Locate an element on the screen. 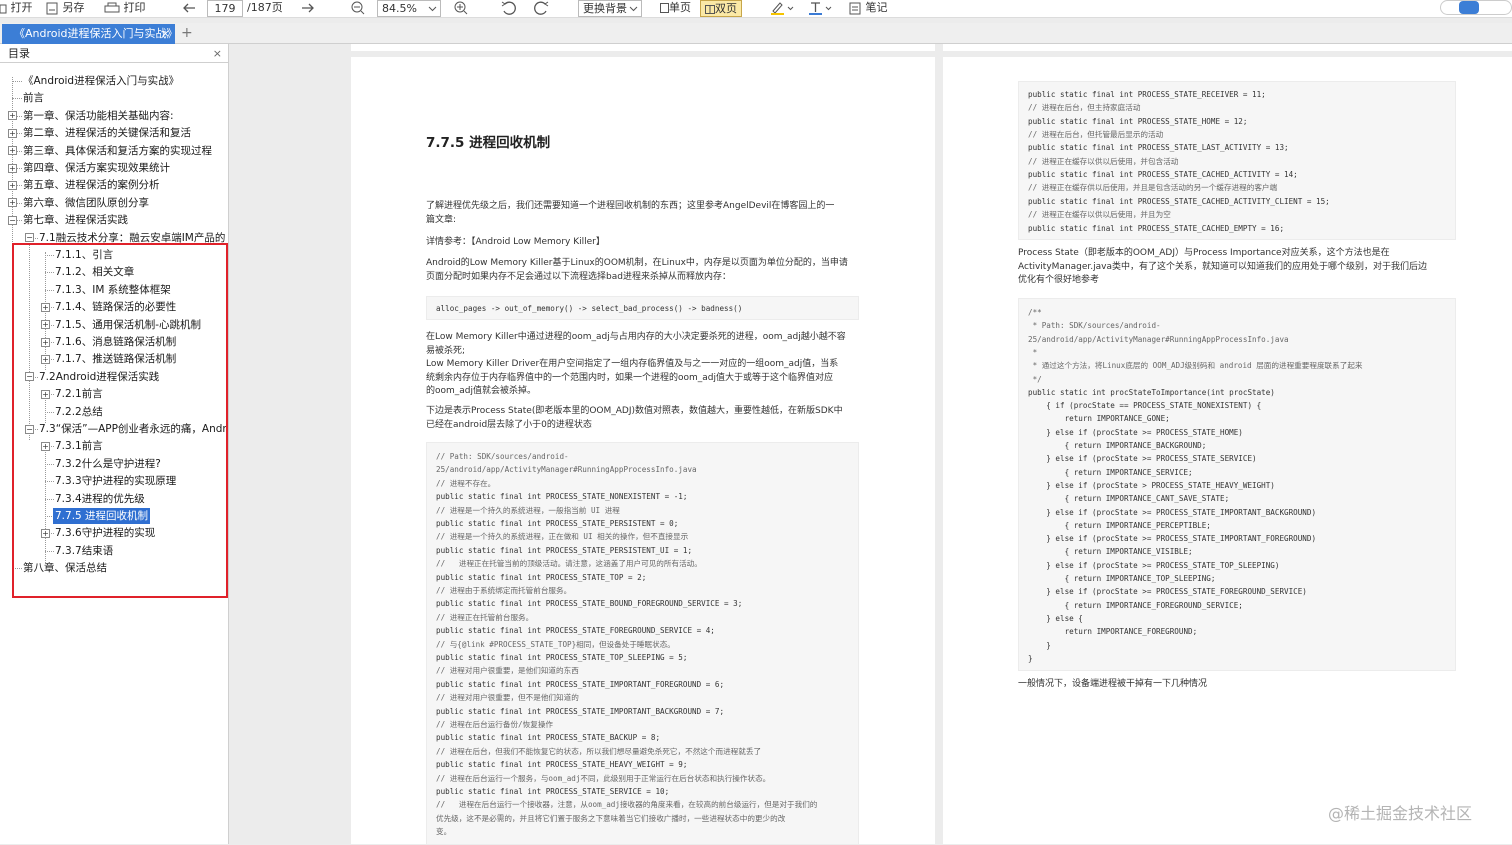  code-comment: // 进程由于系统绑定而托管前台服务。 is located at coordinates (504, 590).